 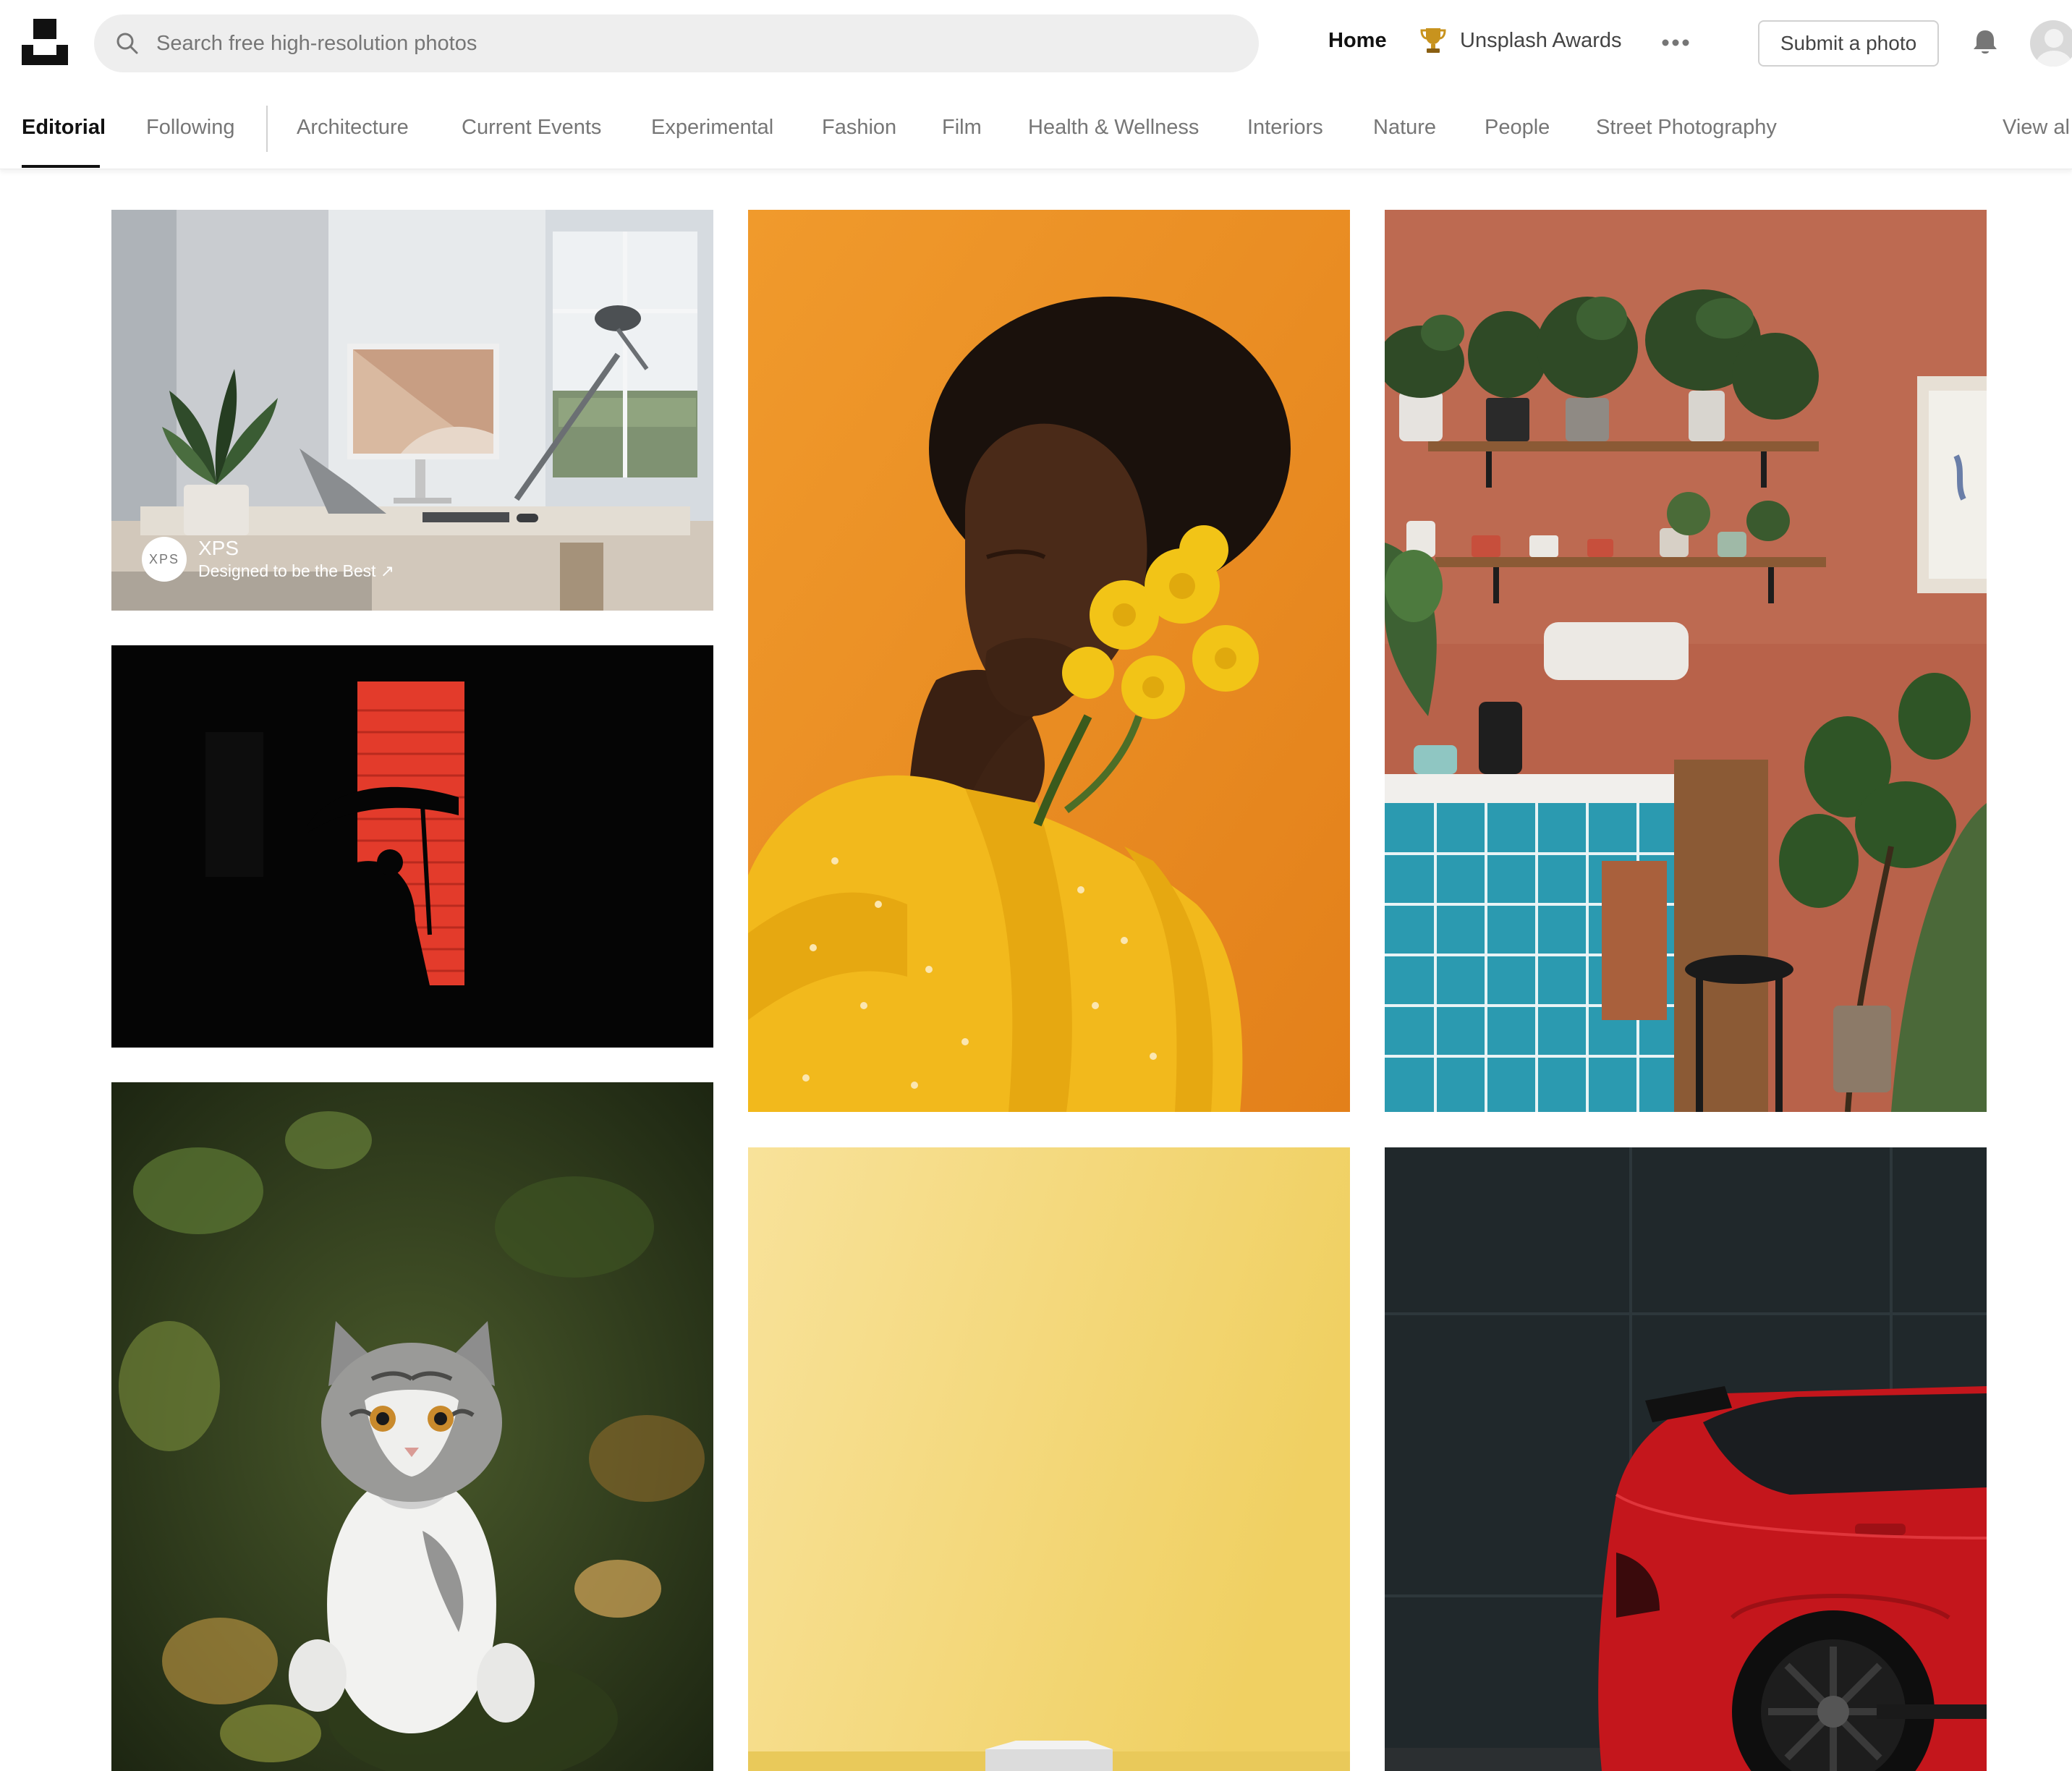 What do you see at coordinates (1357, 41) in the screenshot?
I see `nav-home-link: Home` at bounding box center [1357, 41].